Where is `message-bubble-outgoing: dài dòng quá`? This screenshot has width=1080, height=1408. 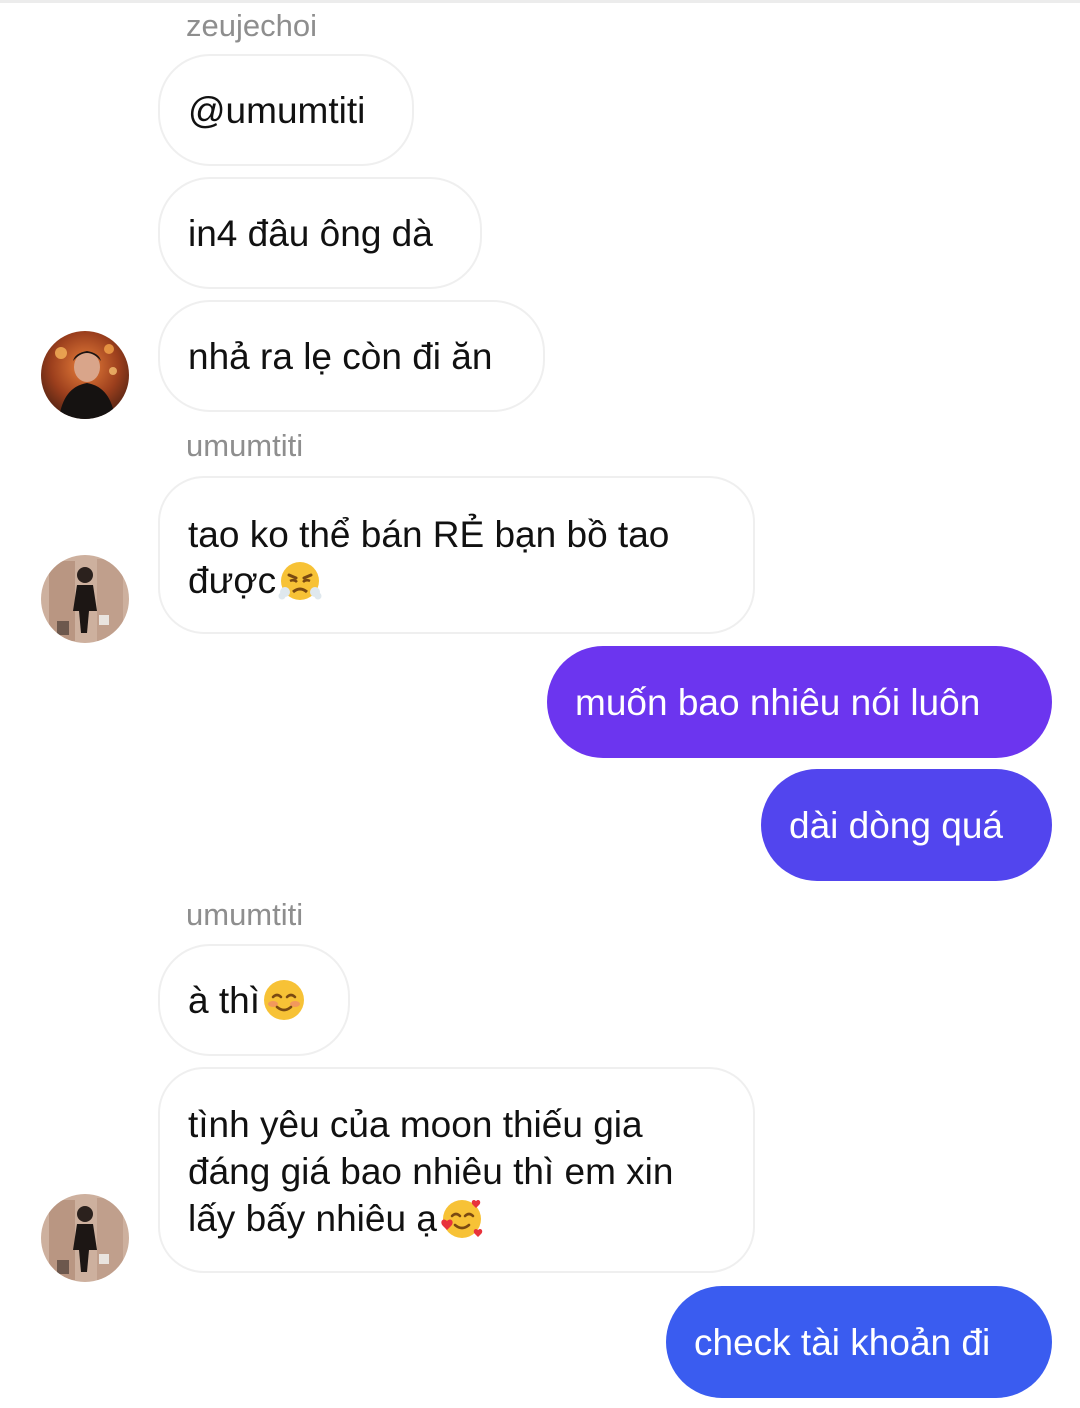
message-bubble-outgoing: dài dòng quá is located at coordinates (906, 825).